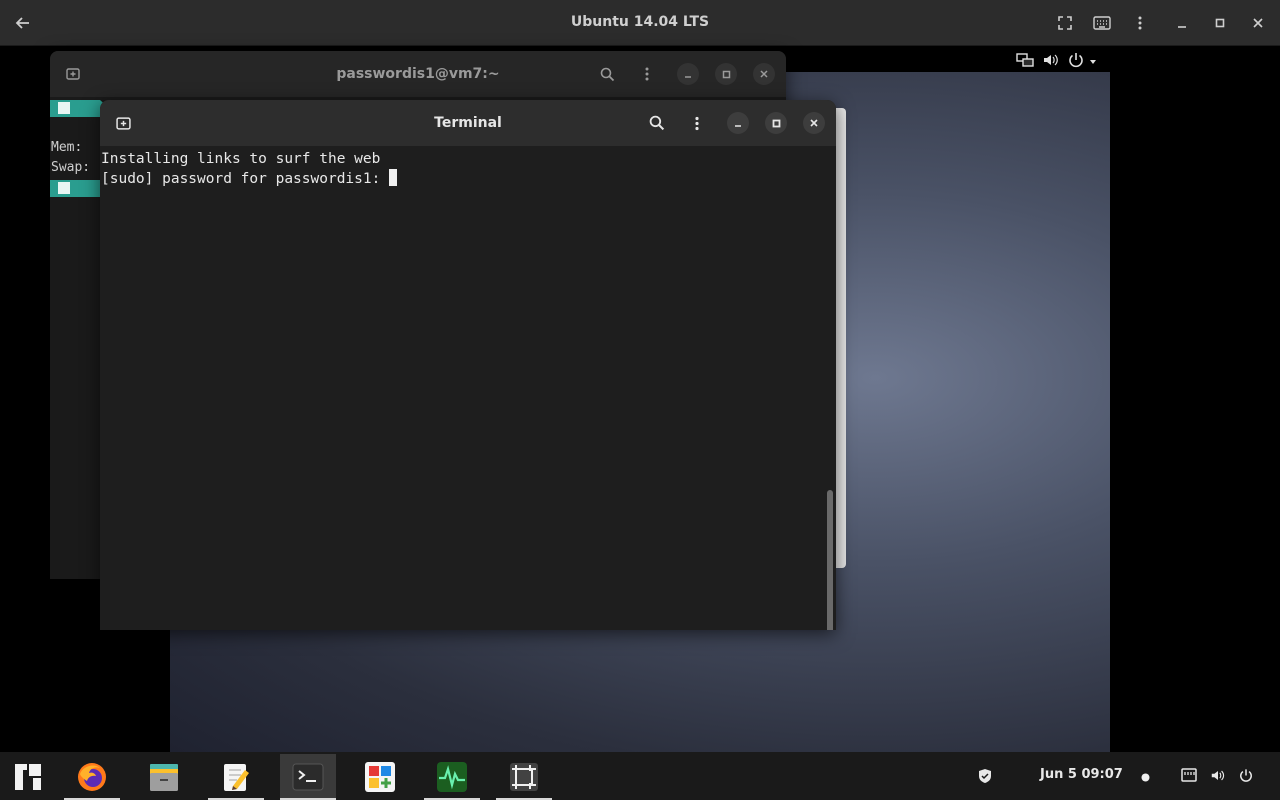 This screenshot has width=1280, height=800. I want to click on app-menu-button, so click(28, 777).